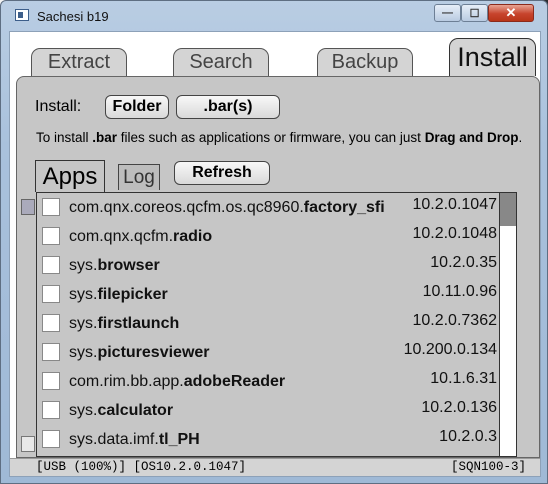  What do you see at coordinates (275, 467) in the screenshot?
I see `status-bar: [USB (100%)] [OS10.2.0.1047] [SQN100-3]` at bounding box center [275, 467].